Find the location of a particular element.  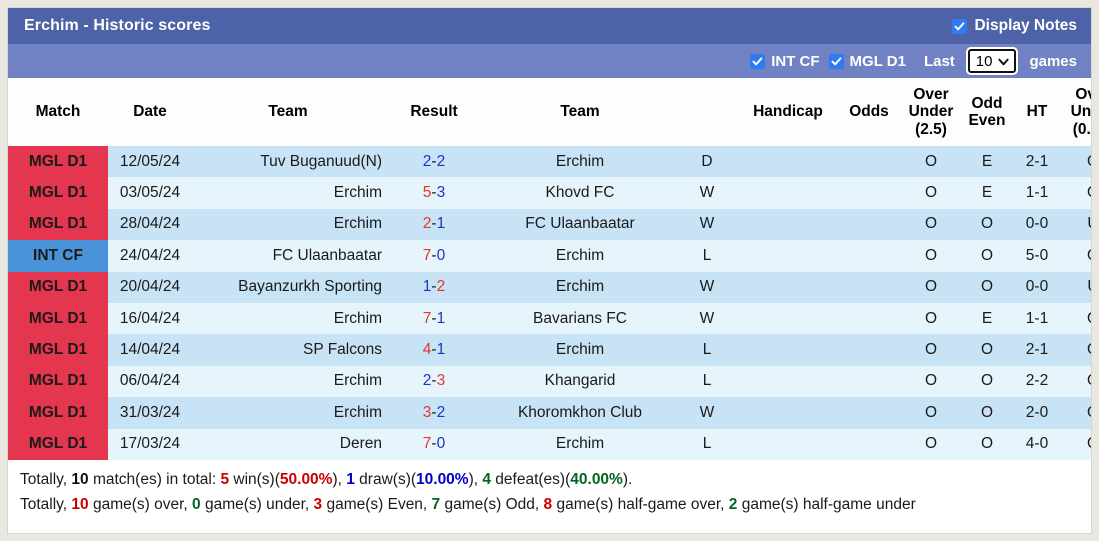

col-header-odd-even: Odd Even is located at coordinates (987, 112).